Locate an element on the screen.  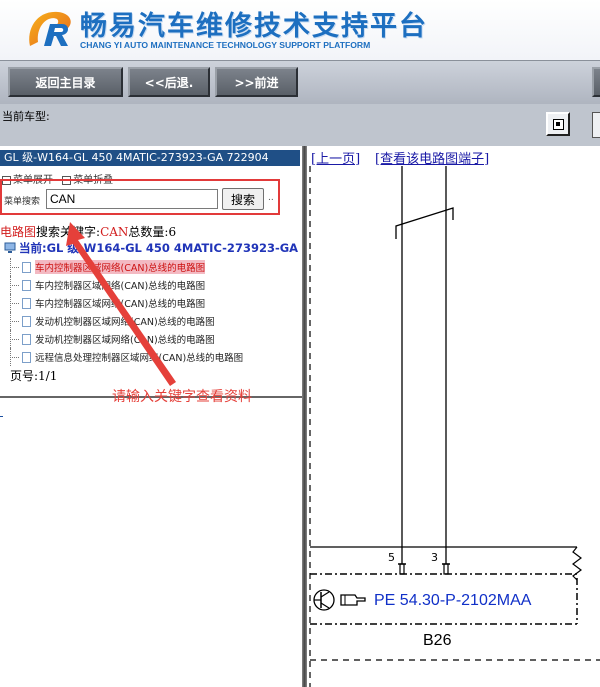
vehicle-title: GL 级-W164-GL 450 4MATIC-273923-GA 722904 is located at coordinates (150, 158).